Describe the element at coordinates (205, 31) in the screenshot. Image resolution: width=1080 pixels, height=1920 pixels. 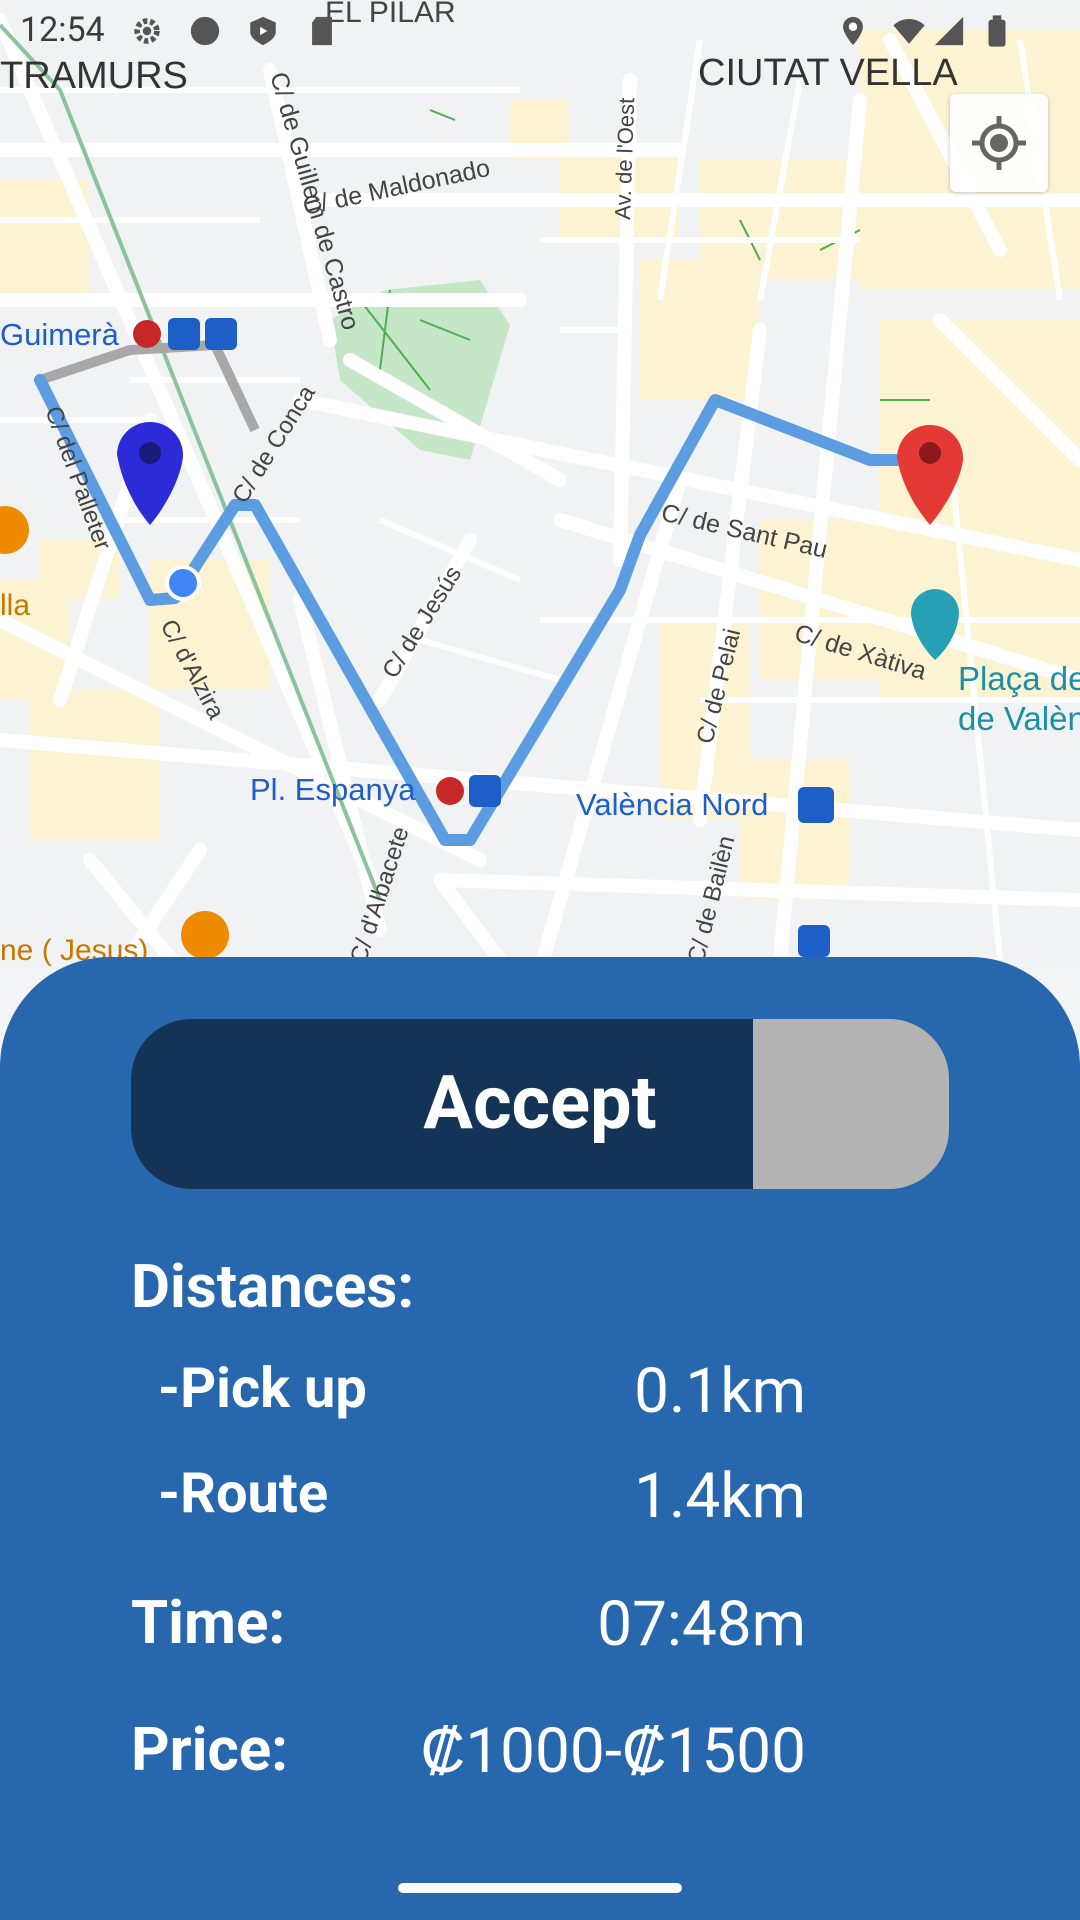
I see `circle-icon` at that location.